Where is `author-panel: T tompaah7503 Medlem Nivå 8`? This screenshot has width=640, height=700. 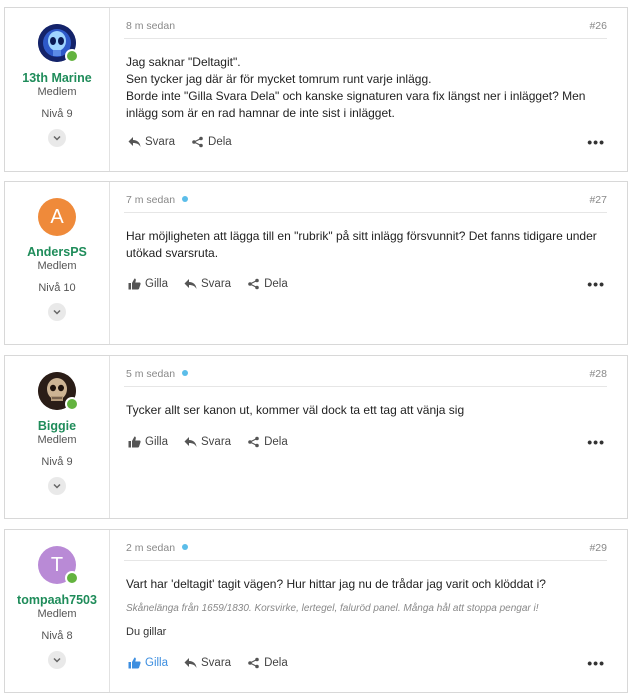 author-panel: T tompaah7503 Medlem Nivå 8 is located at coordinates (57, 611).